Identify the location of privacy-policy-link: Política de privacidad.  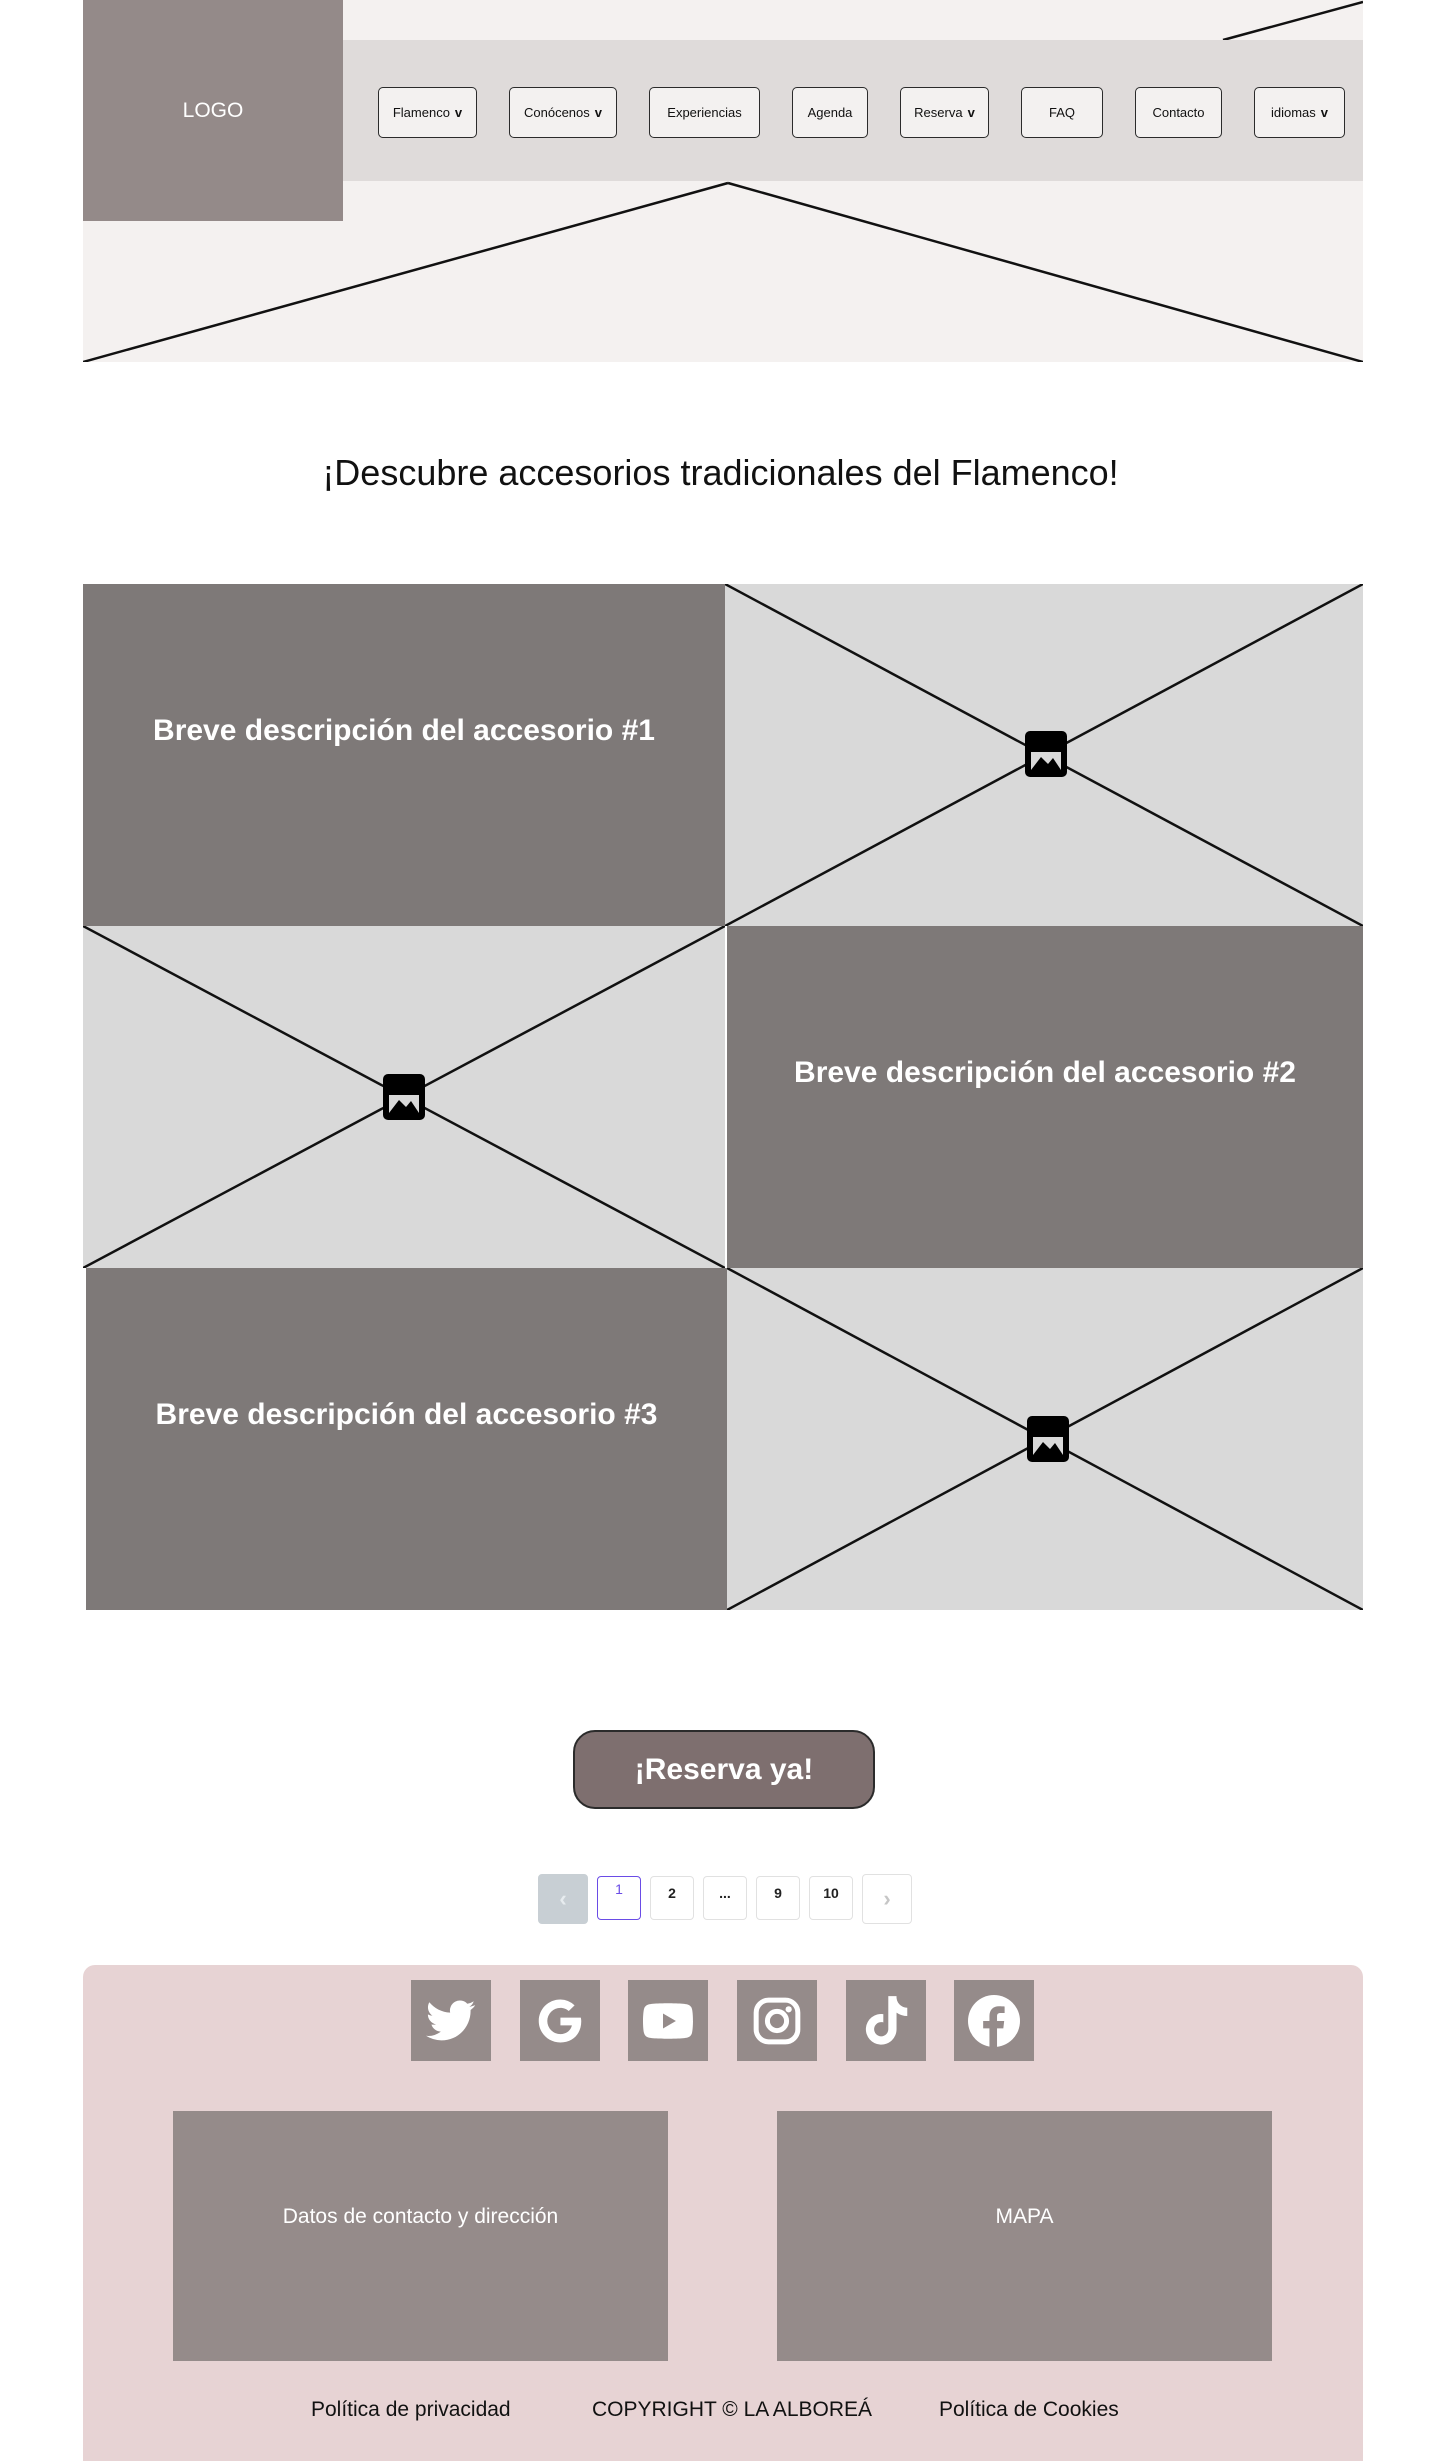
(411, 2410).